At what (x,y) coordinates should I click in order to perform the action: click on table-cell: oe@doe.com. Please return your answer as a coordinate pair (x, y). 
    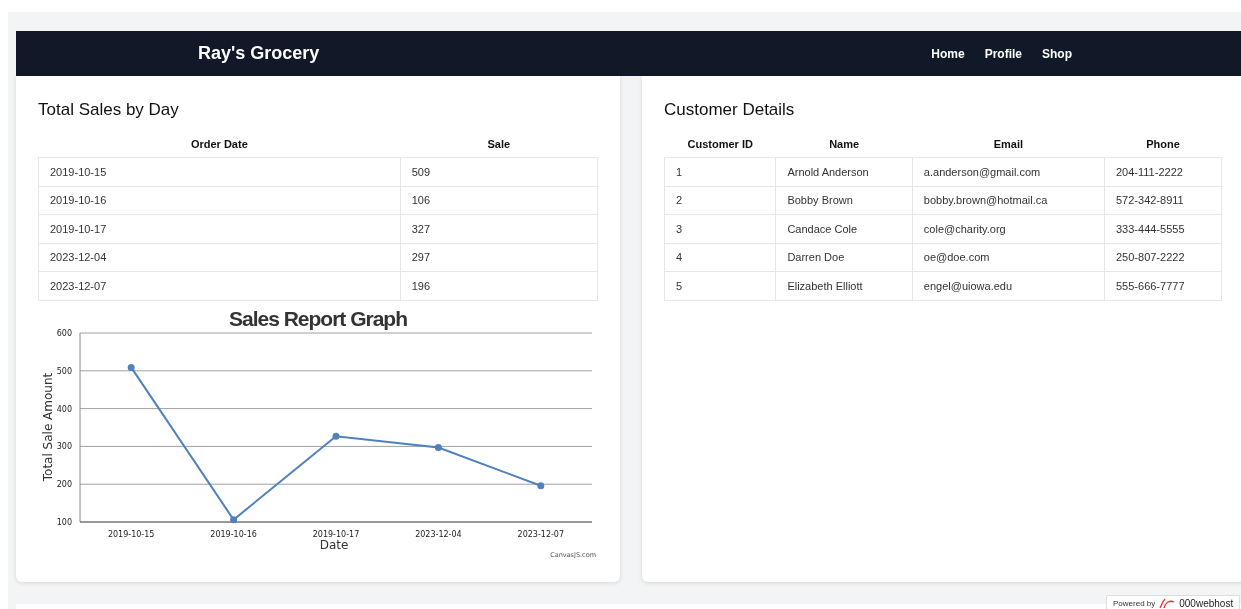
    Looking at the image, I should click on (1008, 257).